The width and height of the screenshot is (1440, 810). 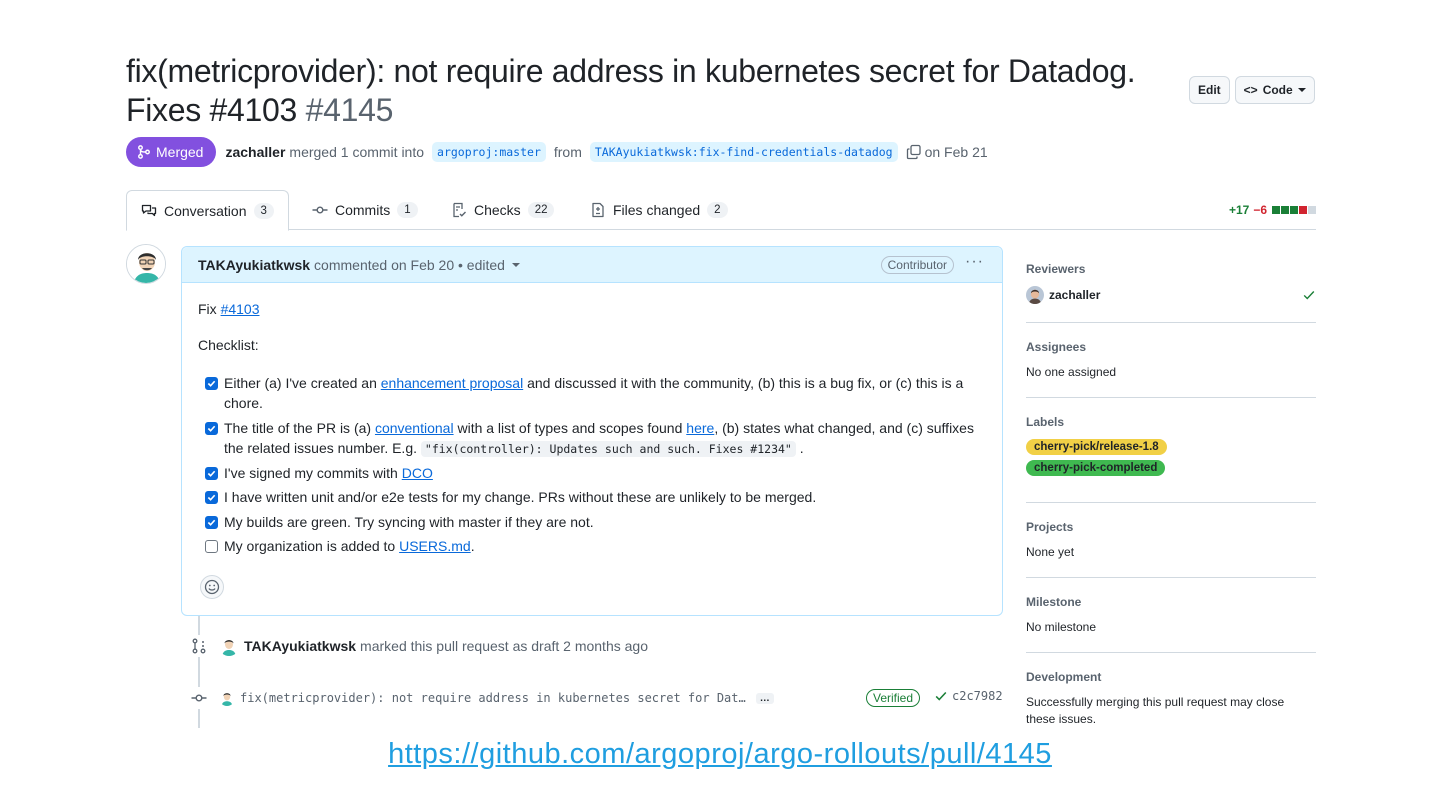 What do you see at coordinates (1171, 269) in the screenshot?
I see `reviewers-heading: Reviewers` at bounding box center [1171, 269].